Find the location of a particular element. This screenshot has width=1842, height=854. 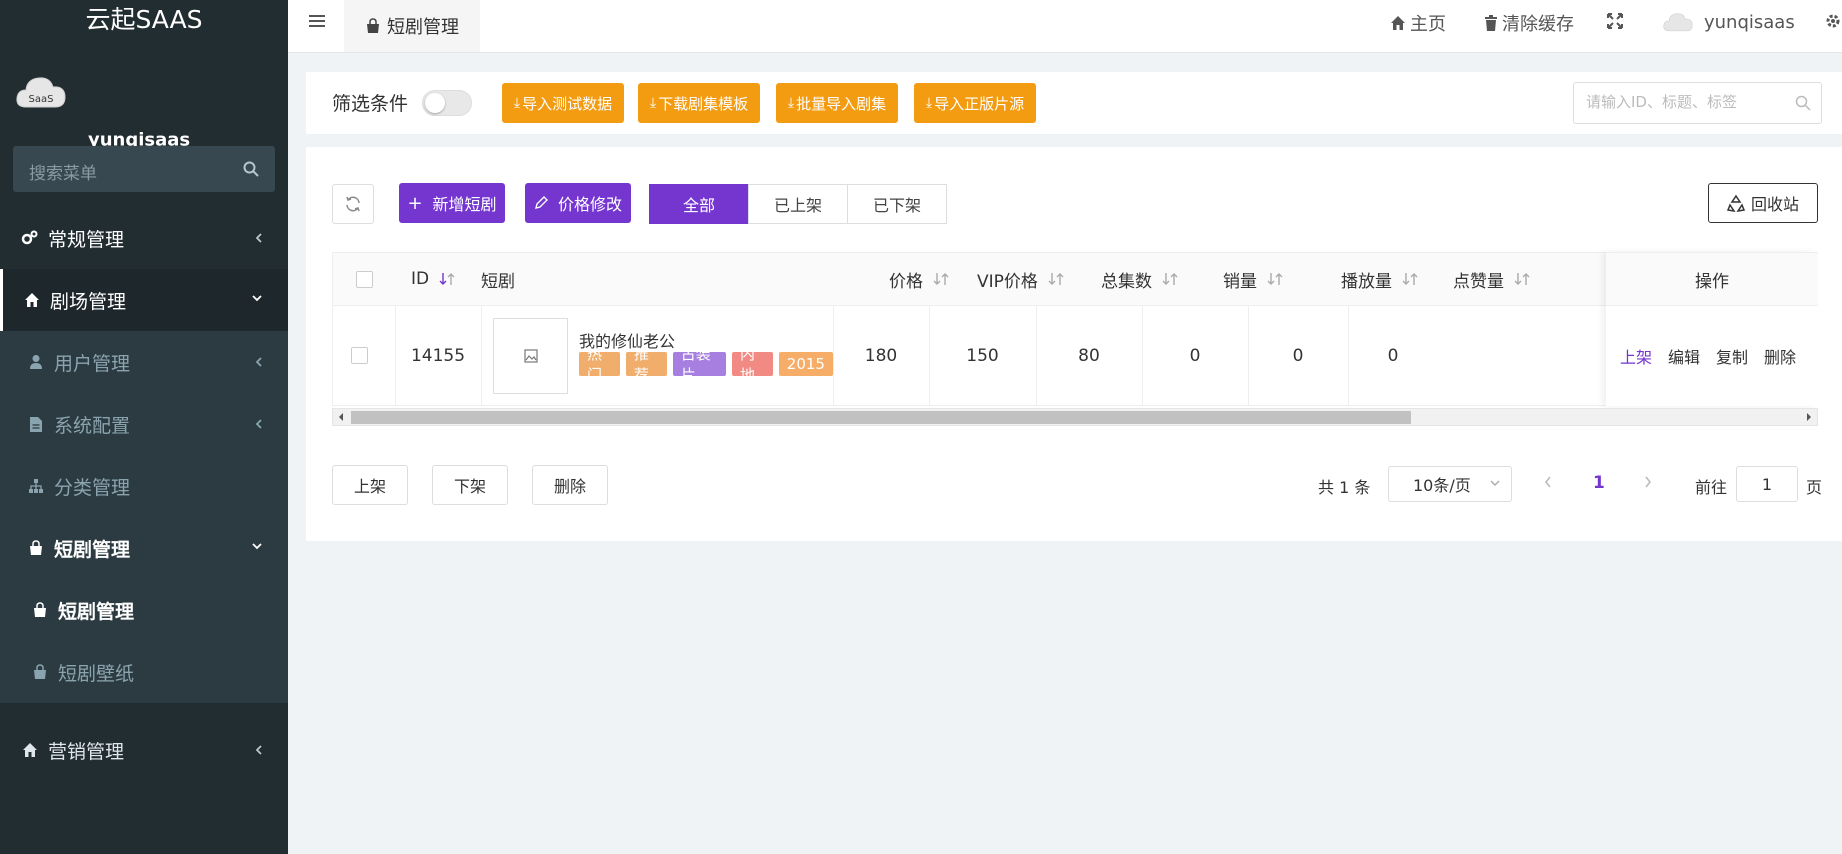

tag-badge: 热门 is located at coordinates (599, 364).